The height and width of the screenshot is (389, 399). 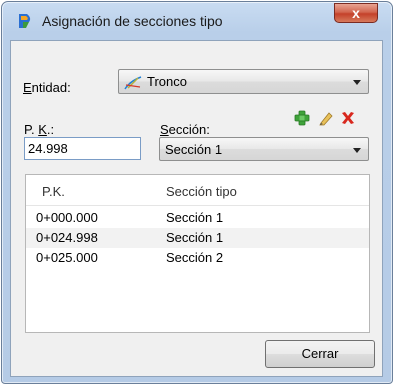 I want to click on table-header: P.K. Sección tipo, so click(x=197, y=190).